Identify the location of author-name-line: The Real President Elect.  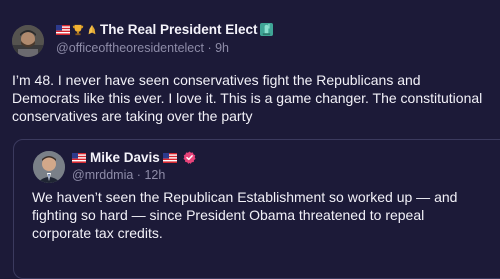
(165, 29).